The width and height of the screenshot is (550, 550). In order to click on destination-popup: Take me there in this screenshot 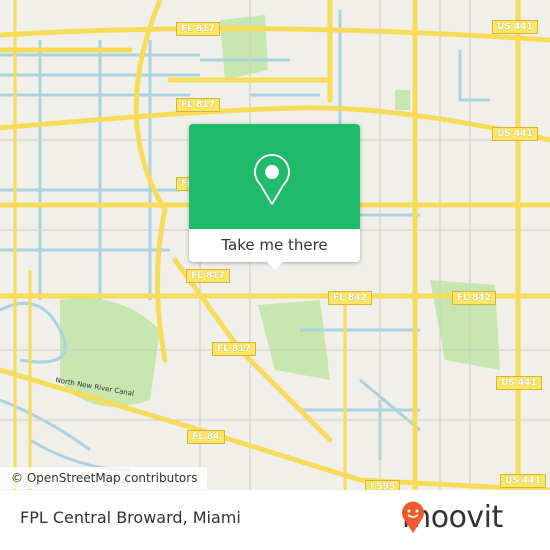, I will do `click(274, 197)`.